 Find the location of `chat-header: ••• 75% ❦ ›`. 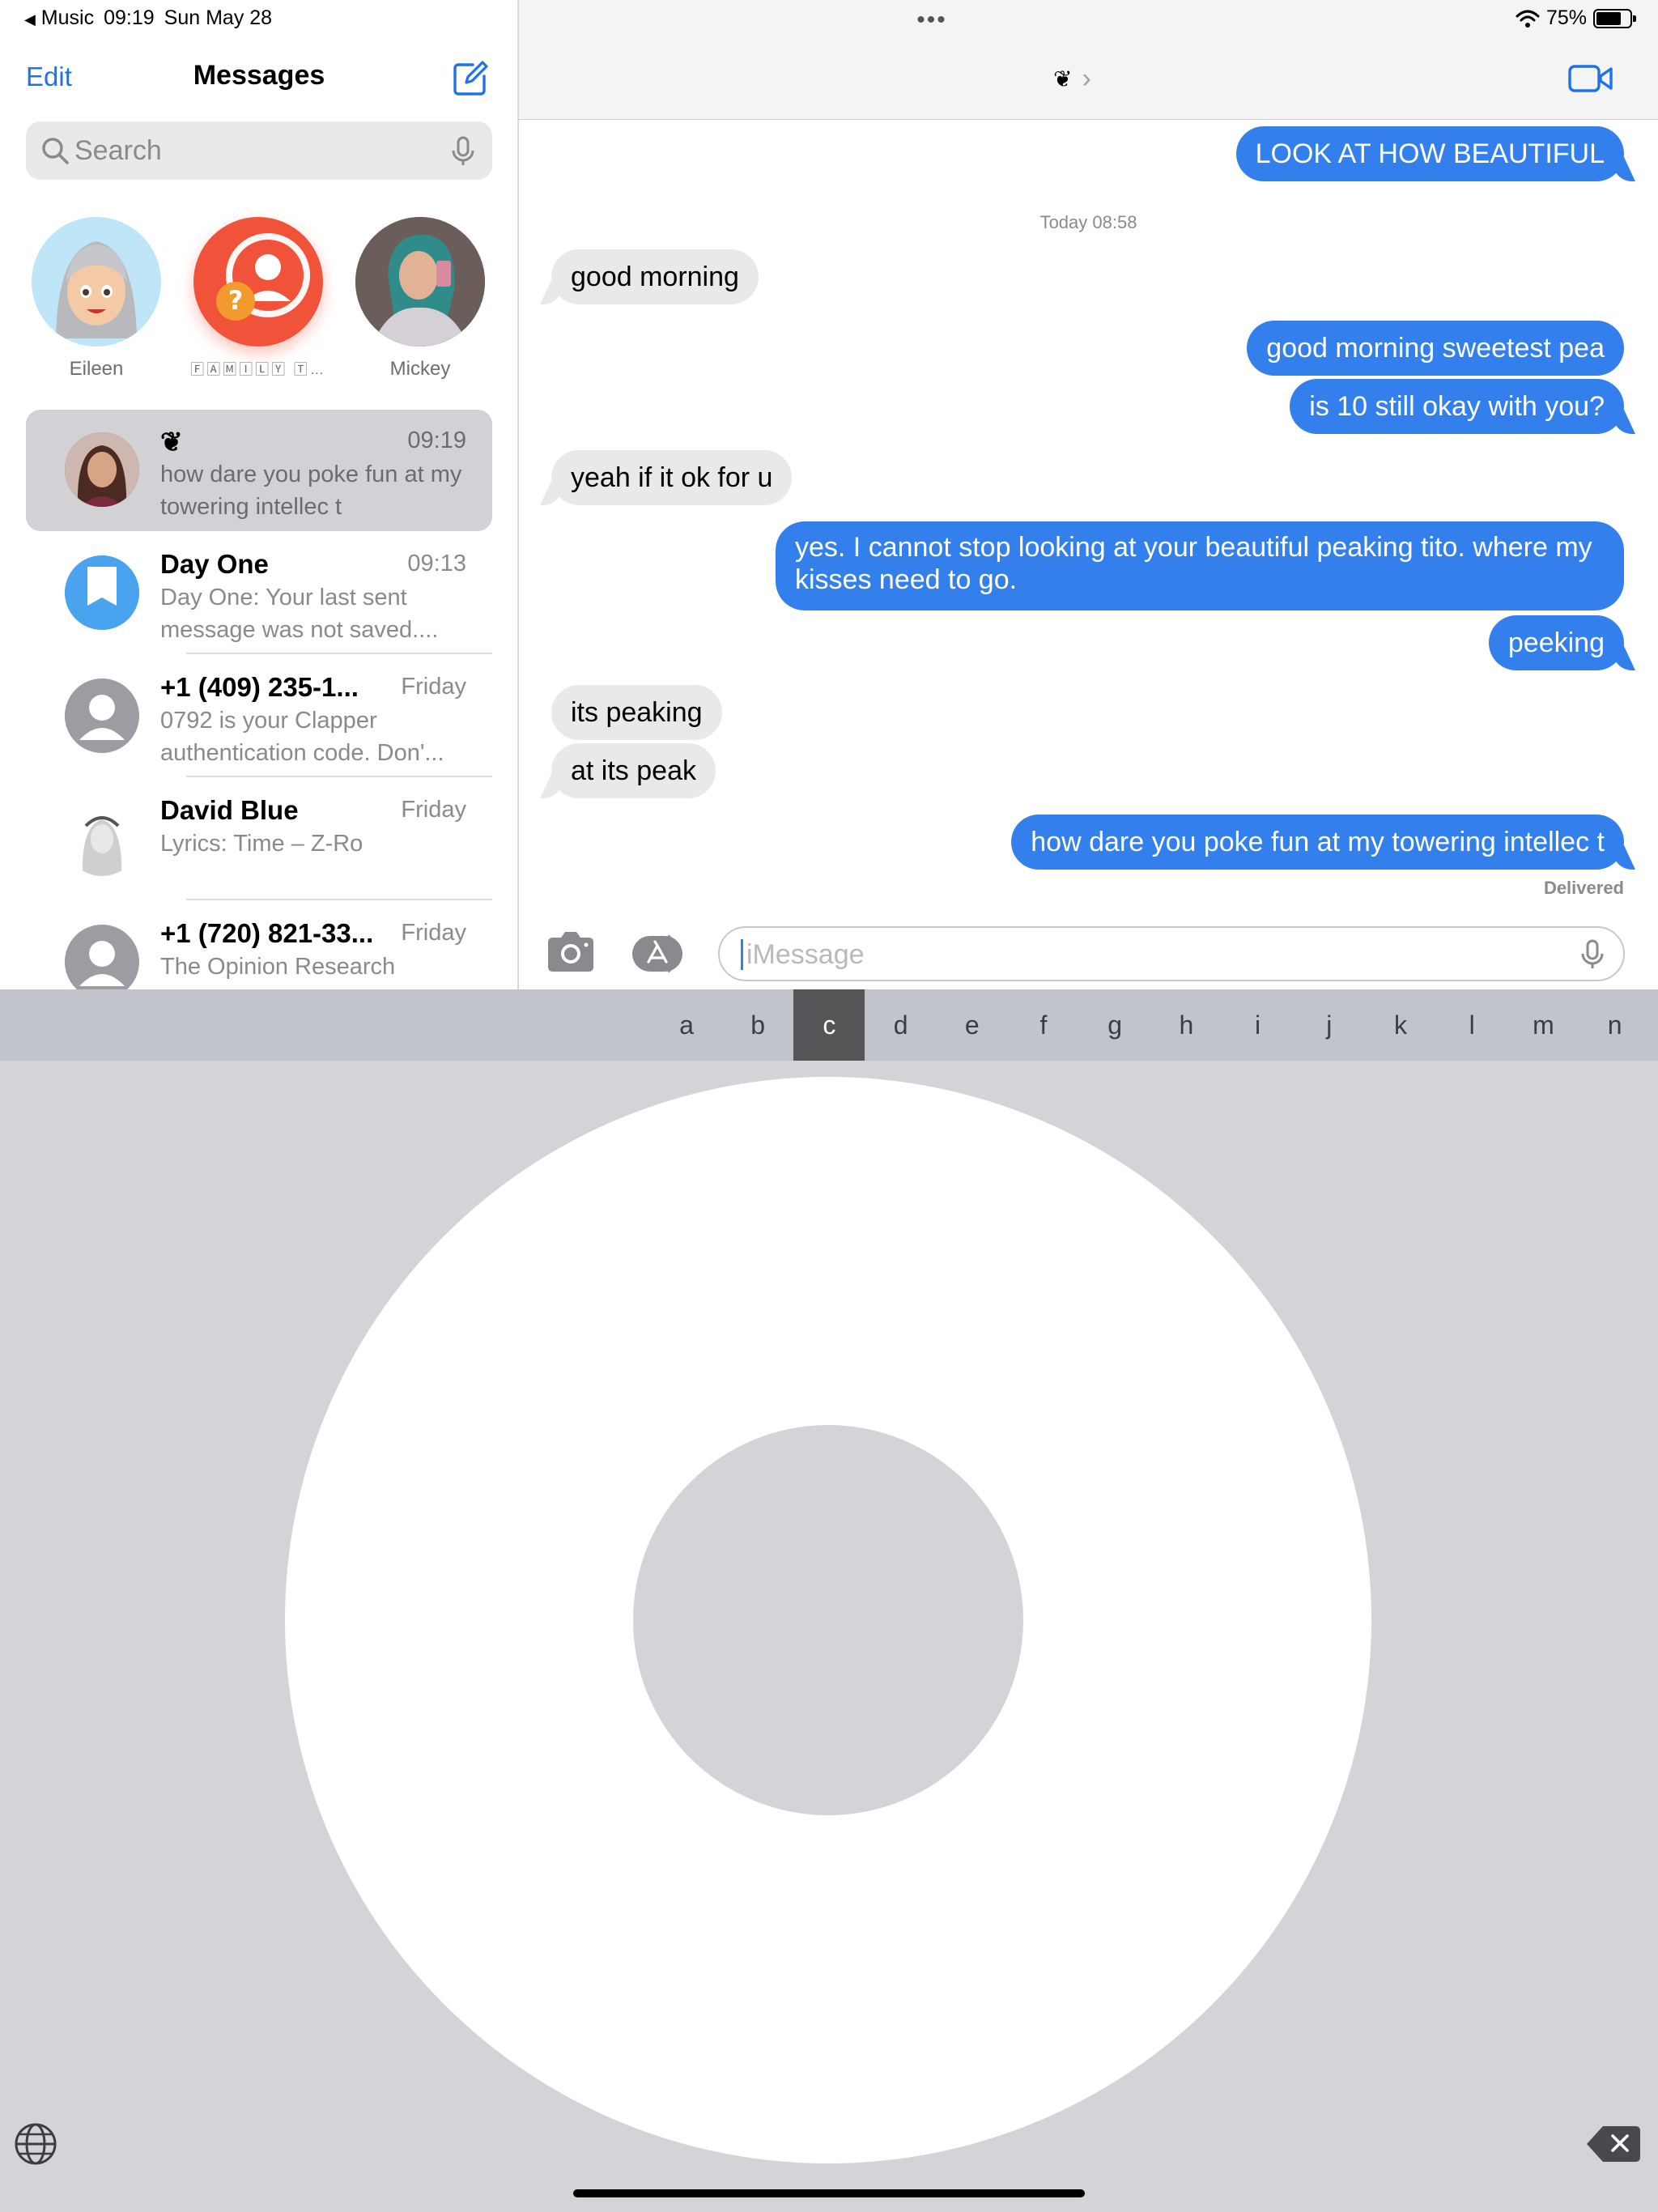

chat-header: ••• 75% ❦ › is located at coordinates (1088, 60).